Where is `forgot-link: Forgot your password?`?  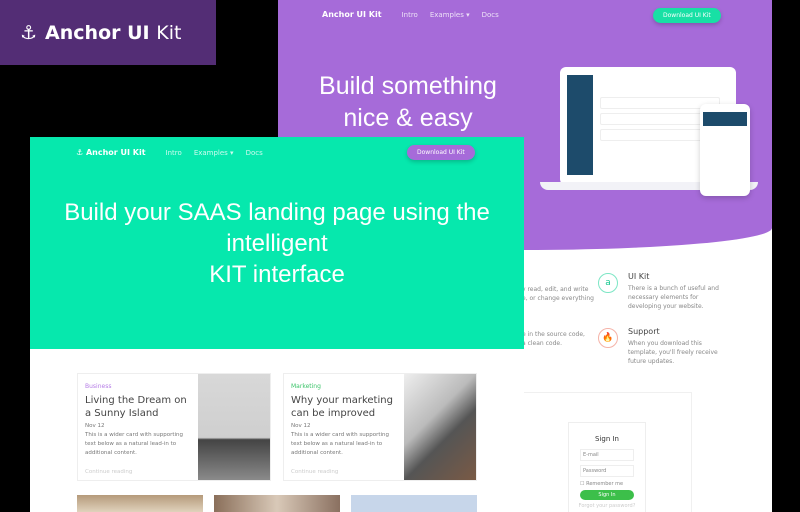 forgot-link: Forgot your password? is located at coordinates (607, 506).